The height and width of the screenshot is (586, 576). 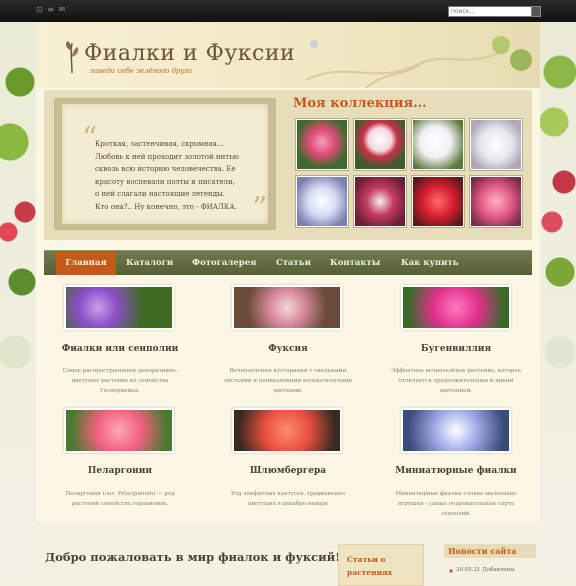 What do you see at coordinates (456, 307) in the screenshot?
I see `card-image-bougainvillea` at bounding box center [456, 307].